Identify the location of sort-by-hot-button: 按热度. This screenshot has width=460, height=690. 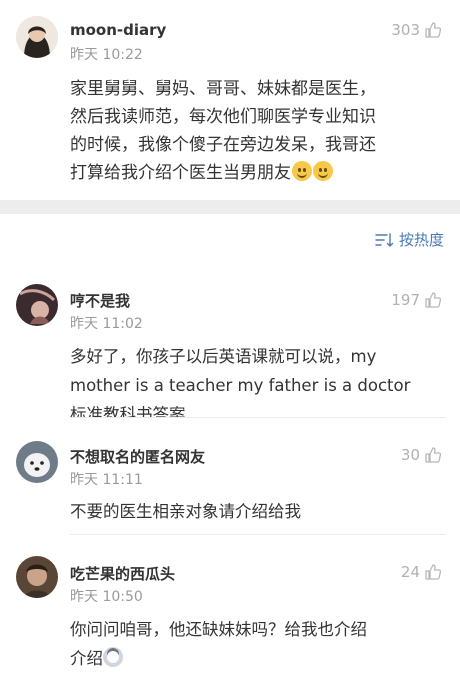
(409, 239).